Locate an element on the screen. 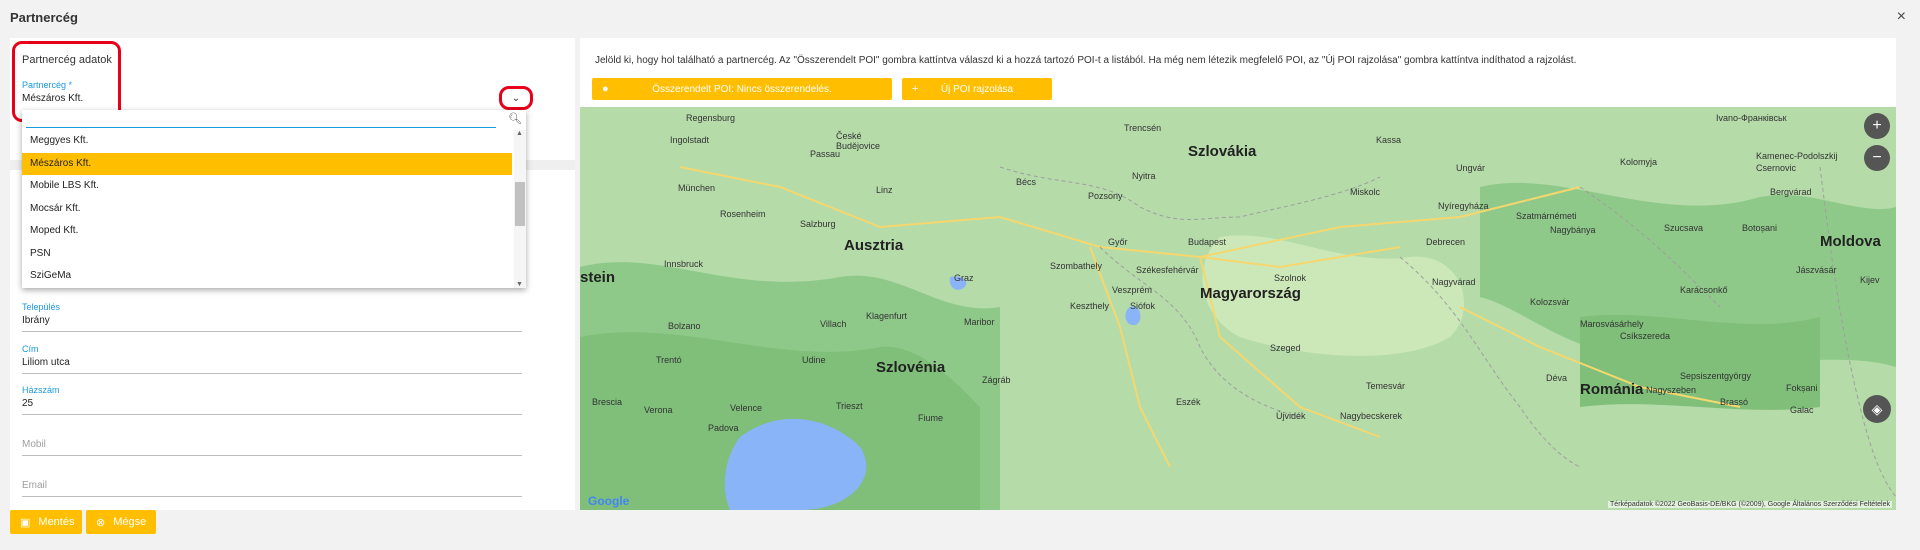  chevron-down-icon: ⌄ is located at coordinates (516, 98).